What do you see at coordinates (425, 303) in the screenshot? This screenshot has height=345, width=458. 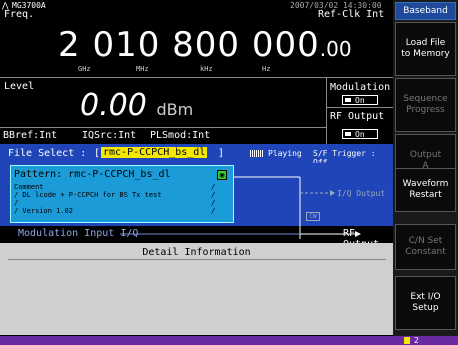 I see `softkey-ext-io-setup: Ext I/O Setup` at bounding box center [425, 303].